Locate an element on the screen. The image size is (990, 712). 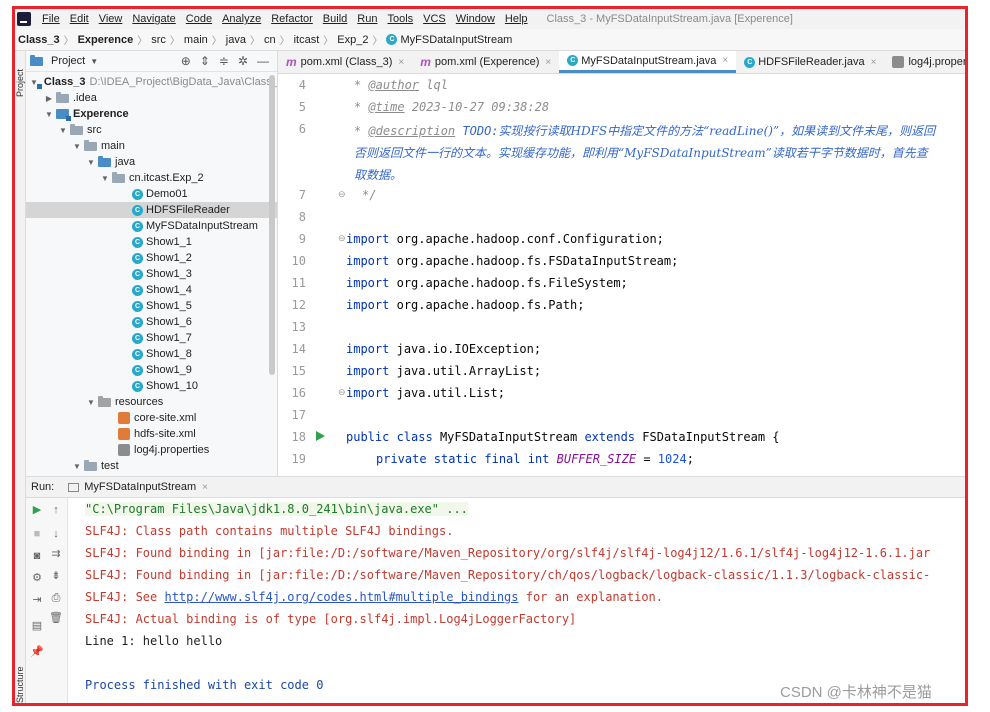
tree-item-class: C Show1_2 is located at coordinates (151, 258).